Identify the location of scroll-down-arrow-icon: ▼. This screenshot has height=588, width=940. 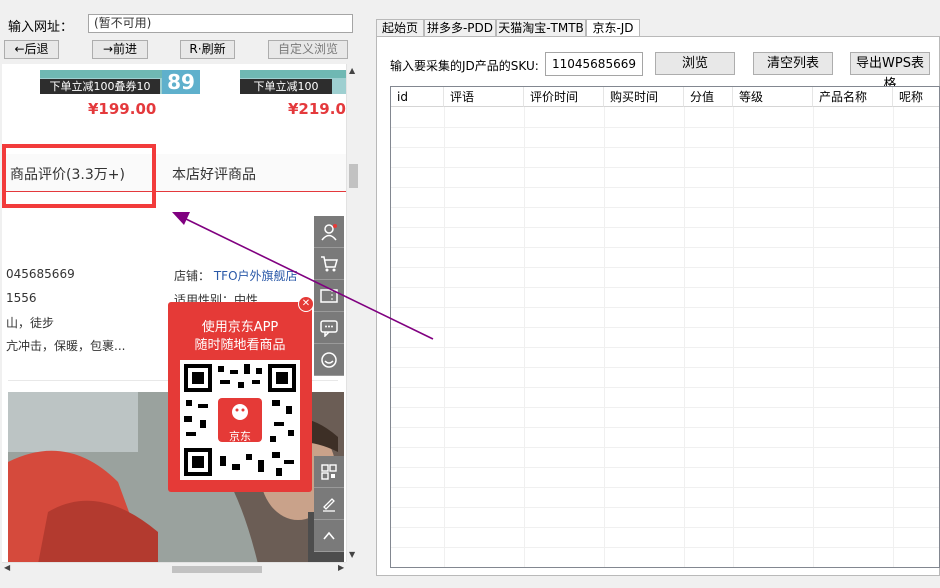
(352, 554).